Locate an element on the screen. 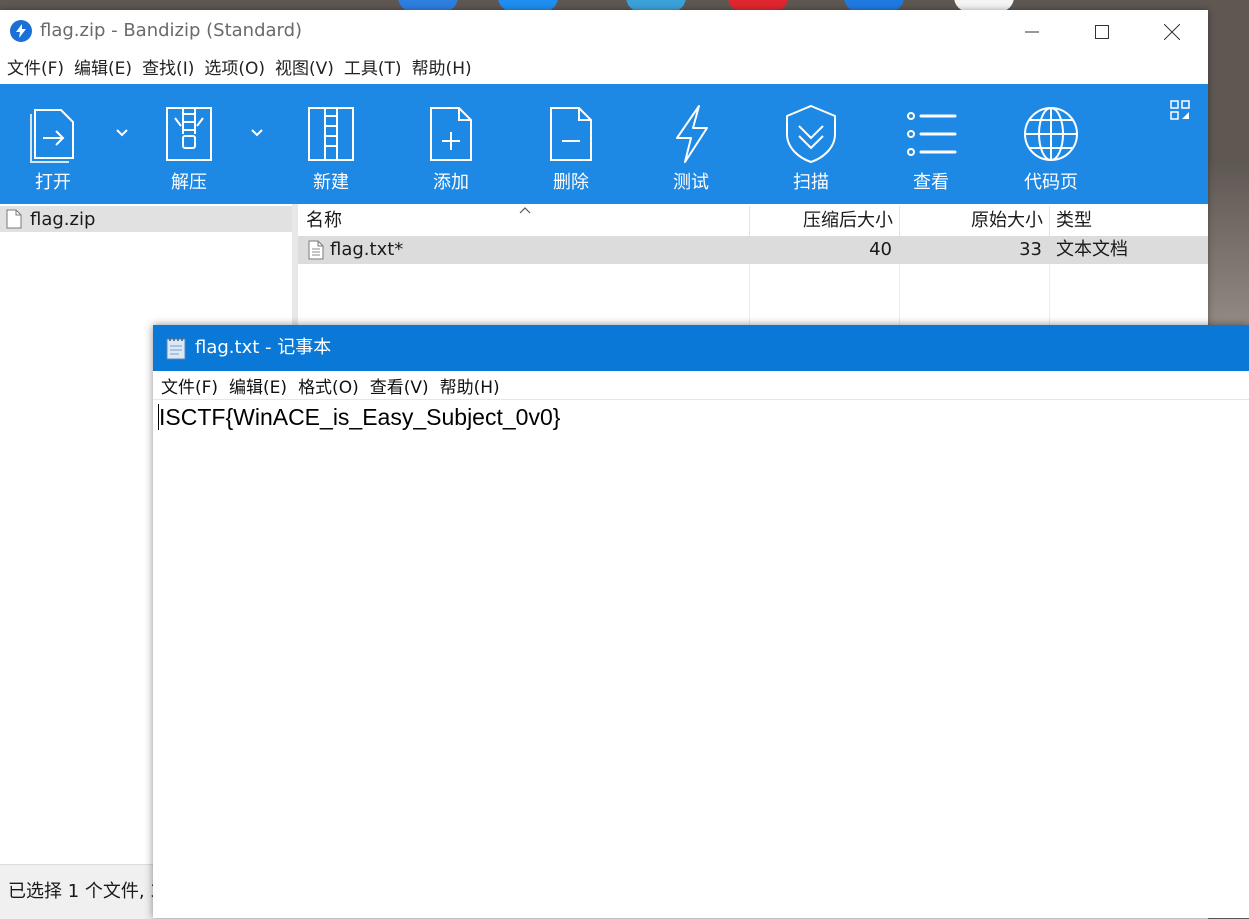  file-icon is located at coordinates (14, 219).